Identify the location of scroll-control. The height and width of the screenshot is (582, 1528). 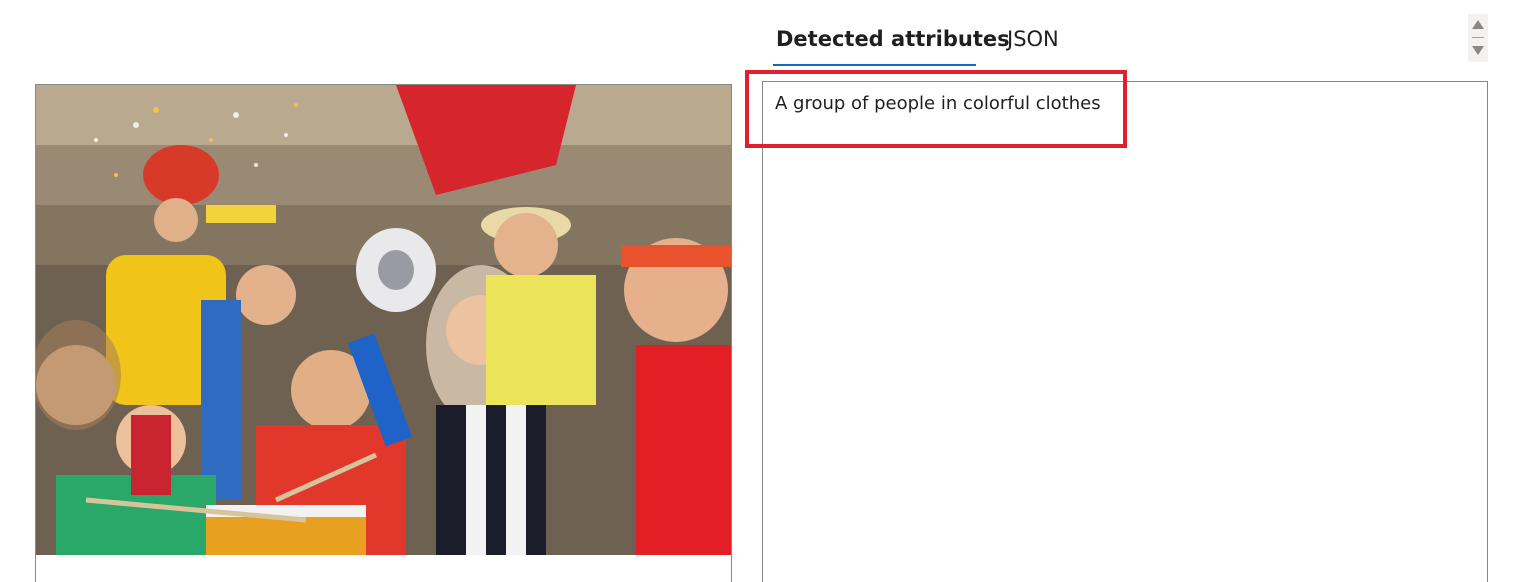
(1478, 38).